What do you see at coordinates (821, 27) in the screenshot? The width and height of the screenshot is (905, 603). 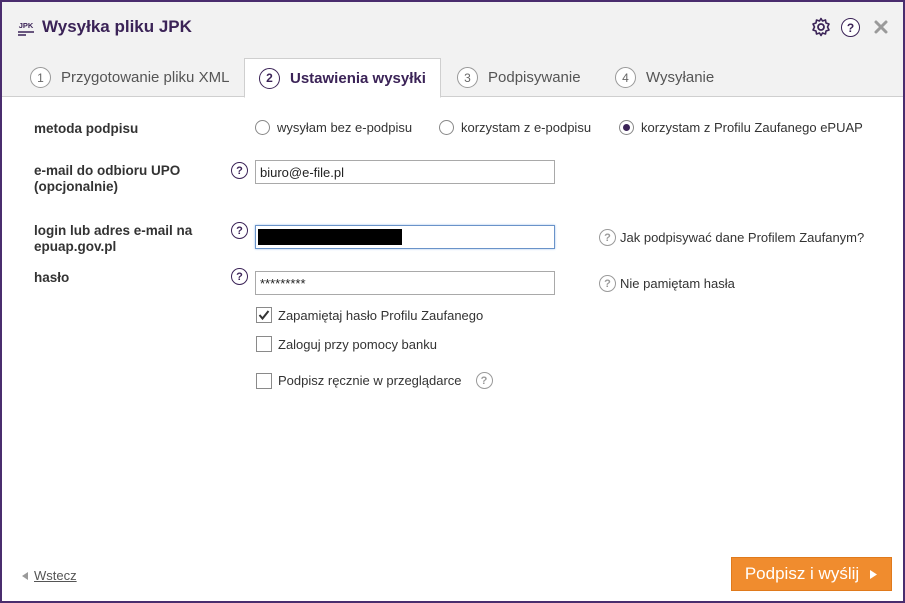 I see `gear-icon` at bounding box center [821, 27].